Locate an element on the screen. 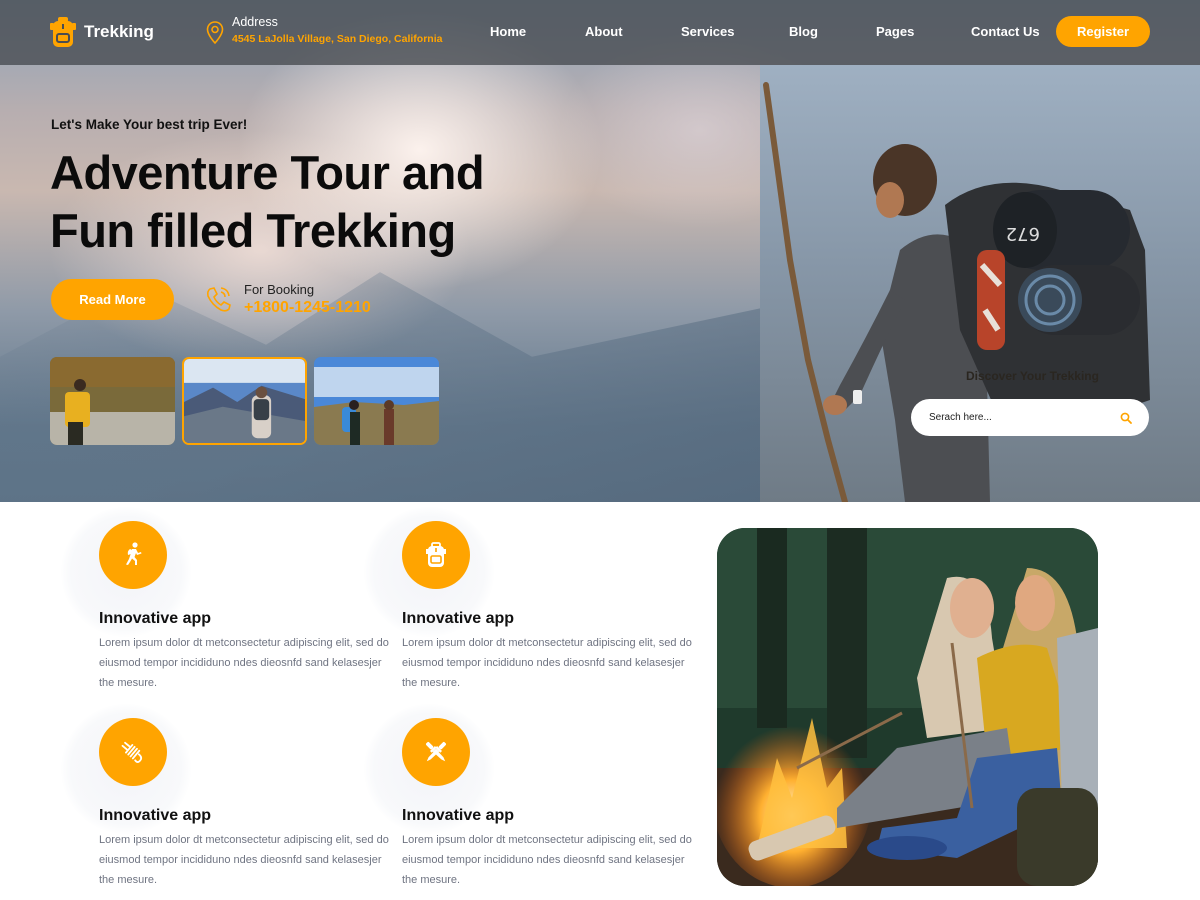 The width and height of the screenshot is (1200, 900). logo: Trekking is located at coordinates (102, 32).